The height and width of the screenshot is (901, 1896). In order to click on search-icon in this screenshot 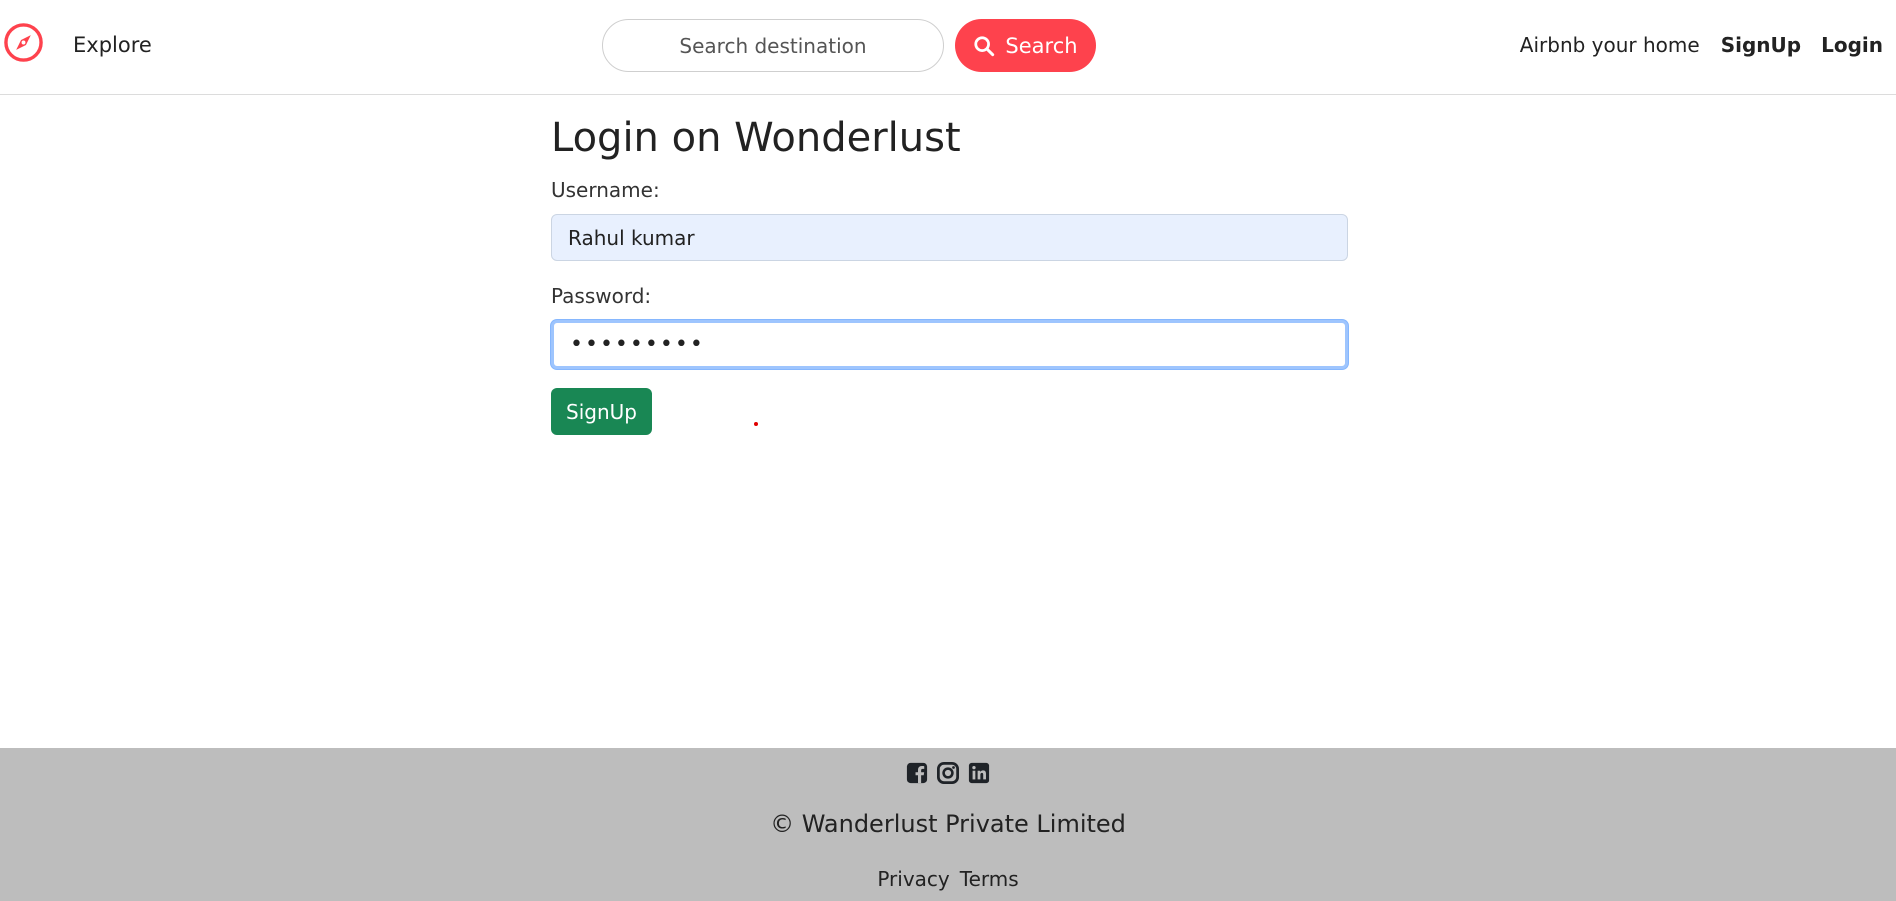, I will do `click(984, 45)`.